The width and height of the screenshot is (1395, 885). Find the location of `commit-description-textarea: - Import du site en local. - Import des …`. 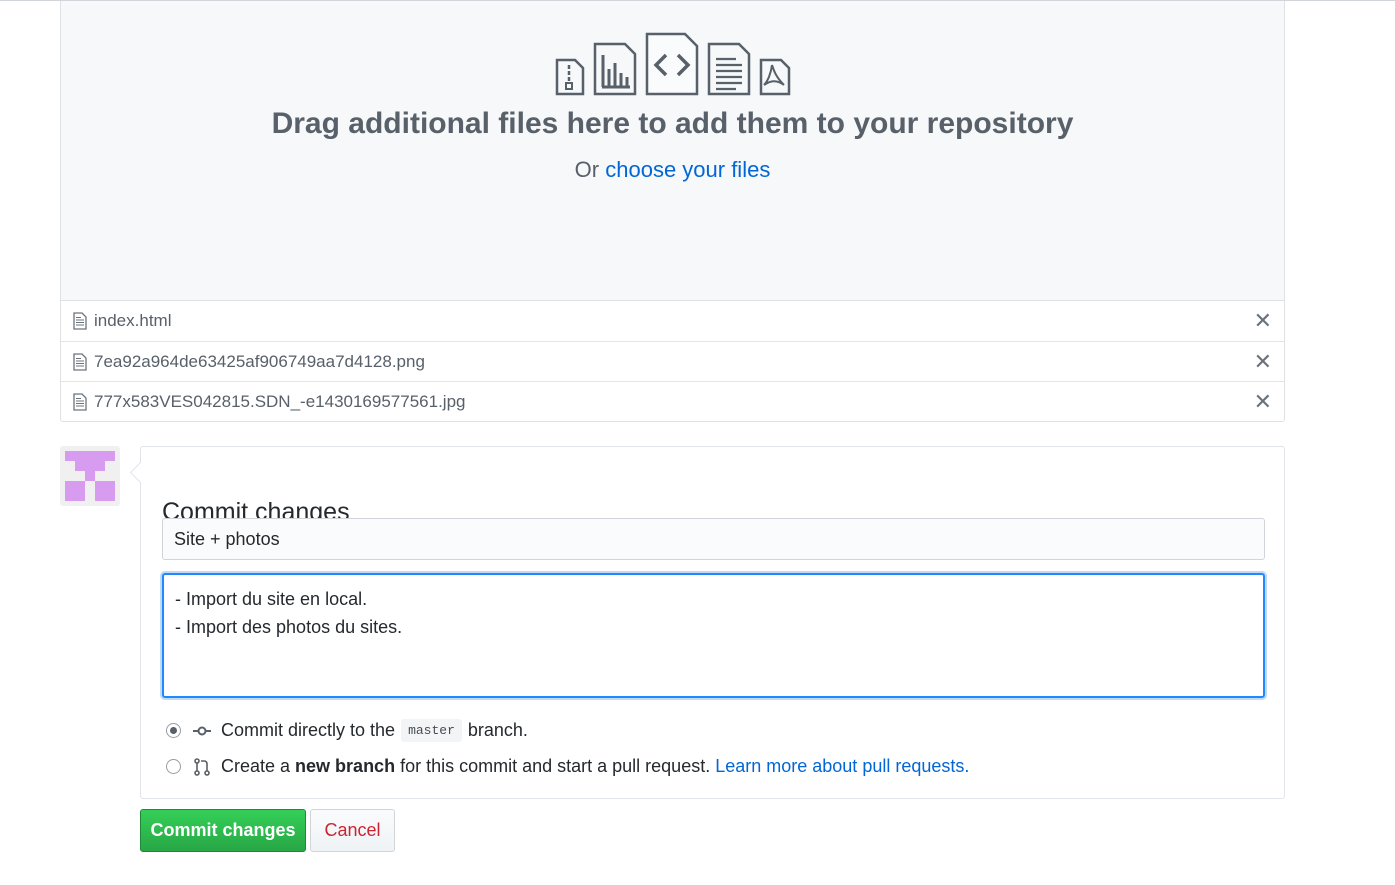

commit-description-textarea: - Import du site en local. - Import des … is located at coordinates (713, 635).